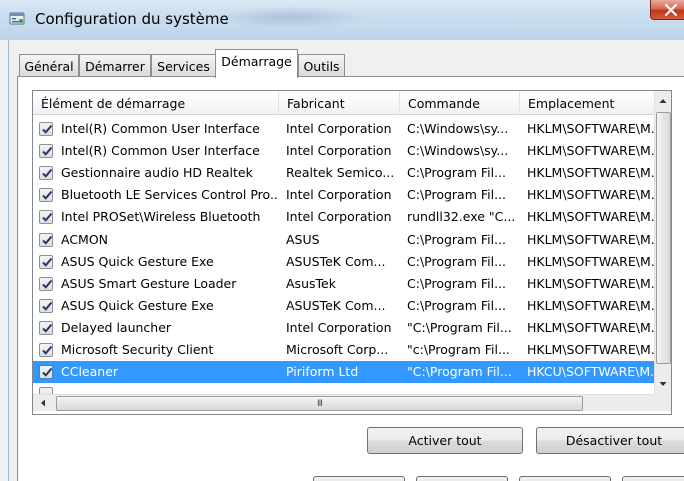  I want to click on horizontal-scrollbar: III, so click(352, 402).